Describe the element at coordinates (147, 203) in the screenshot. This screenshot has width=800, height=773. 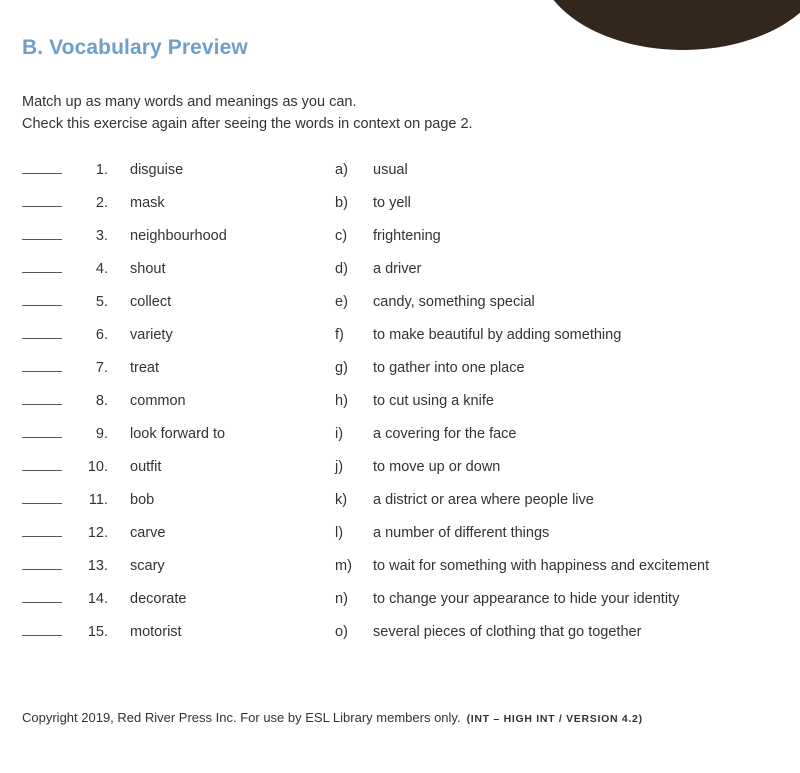
I see `vocabulary-word: mask` at that location.